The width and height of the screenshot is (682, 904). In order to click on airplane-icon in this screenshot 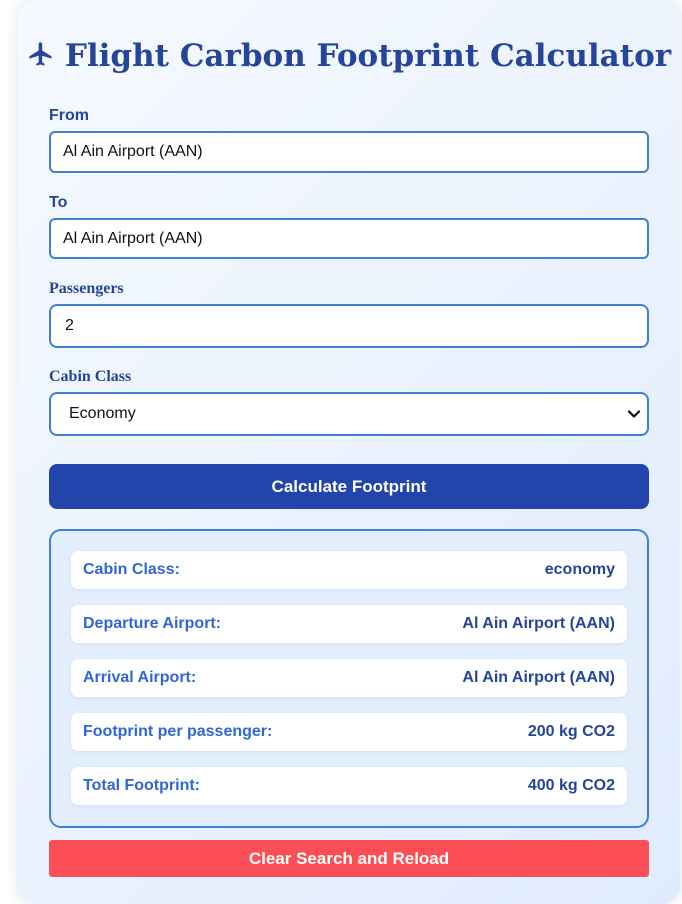, I will do `click(41, 58)`.